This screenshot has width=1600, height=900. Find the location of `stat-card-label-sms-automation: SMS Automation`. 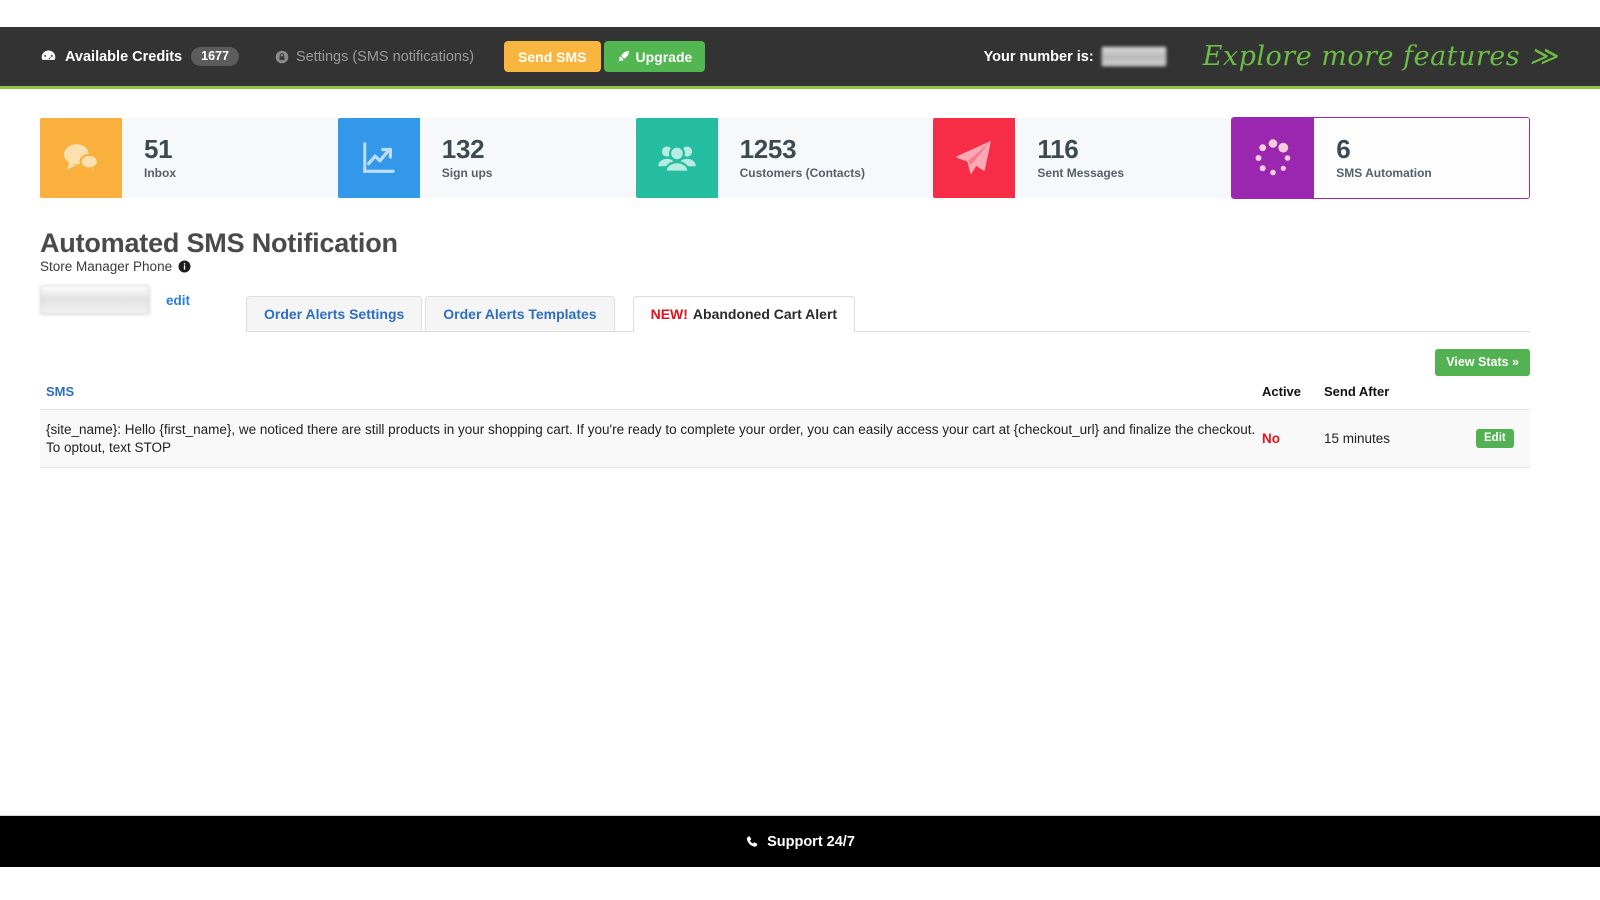

stat-card-label-sms-automation: SMS Automation is located at coordinates (1384, 173).